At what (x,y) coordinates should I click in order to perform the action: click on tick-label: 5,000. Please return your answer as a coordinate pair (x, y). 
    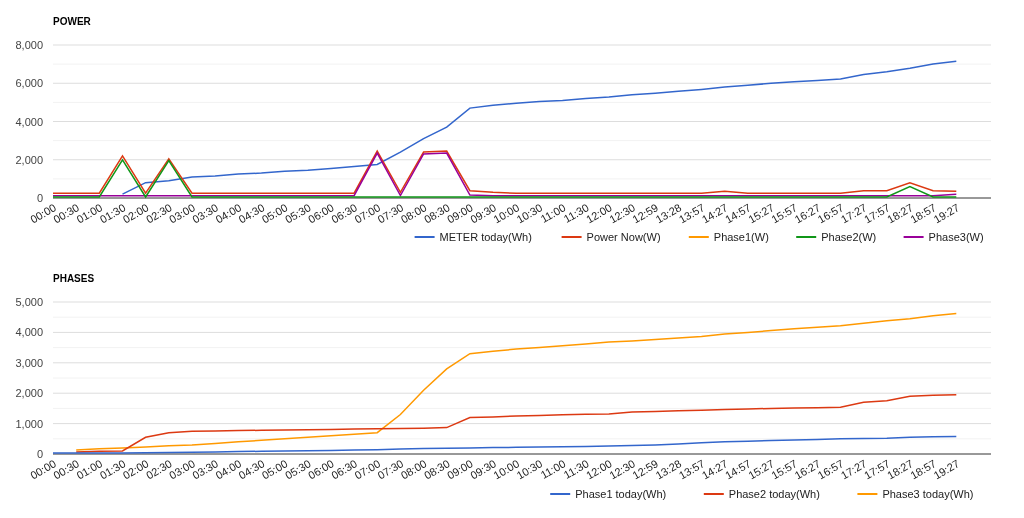
    Looking at the image, I should click on (29, 302).